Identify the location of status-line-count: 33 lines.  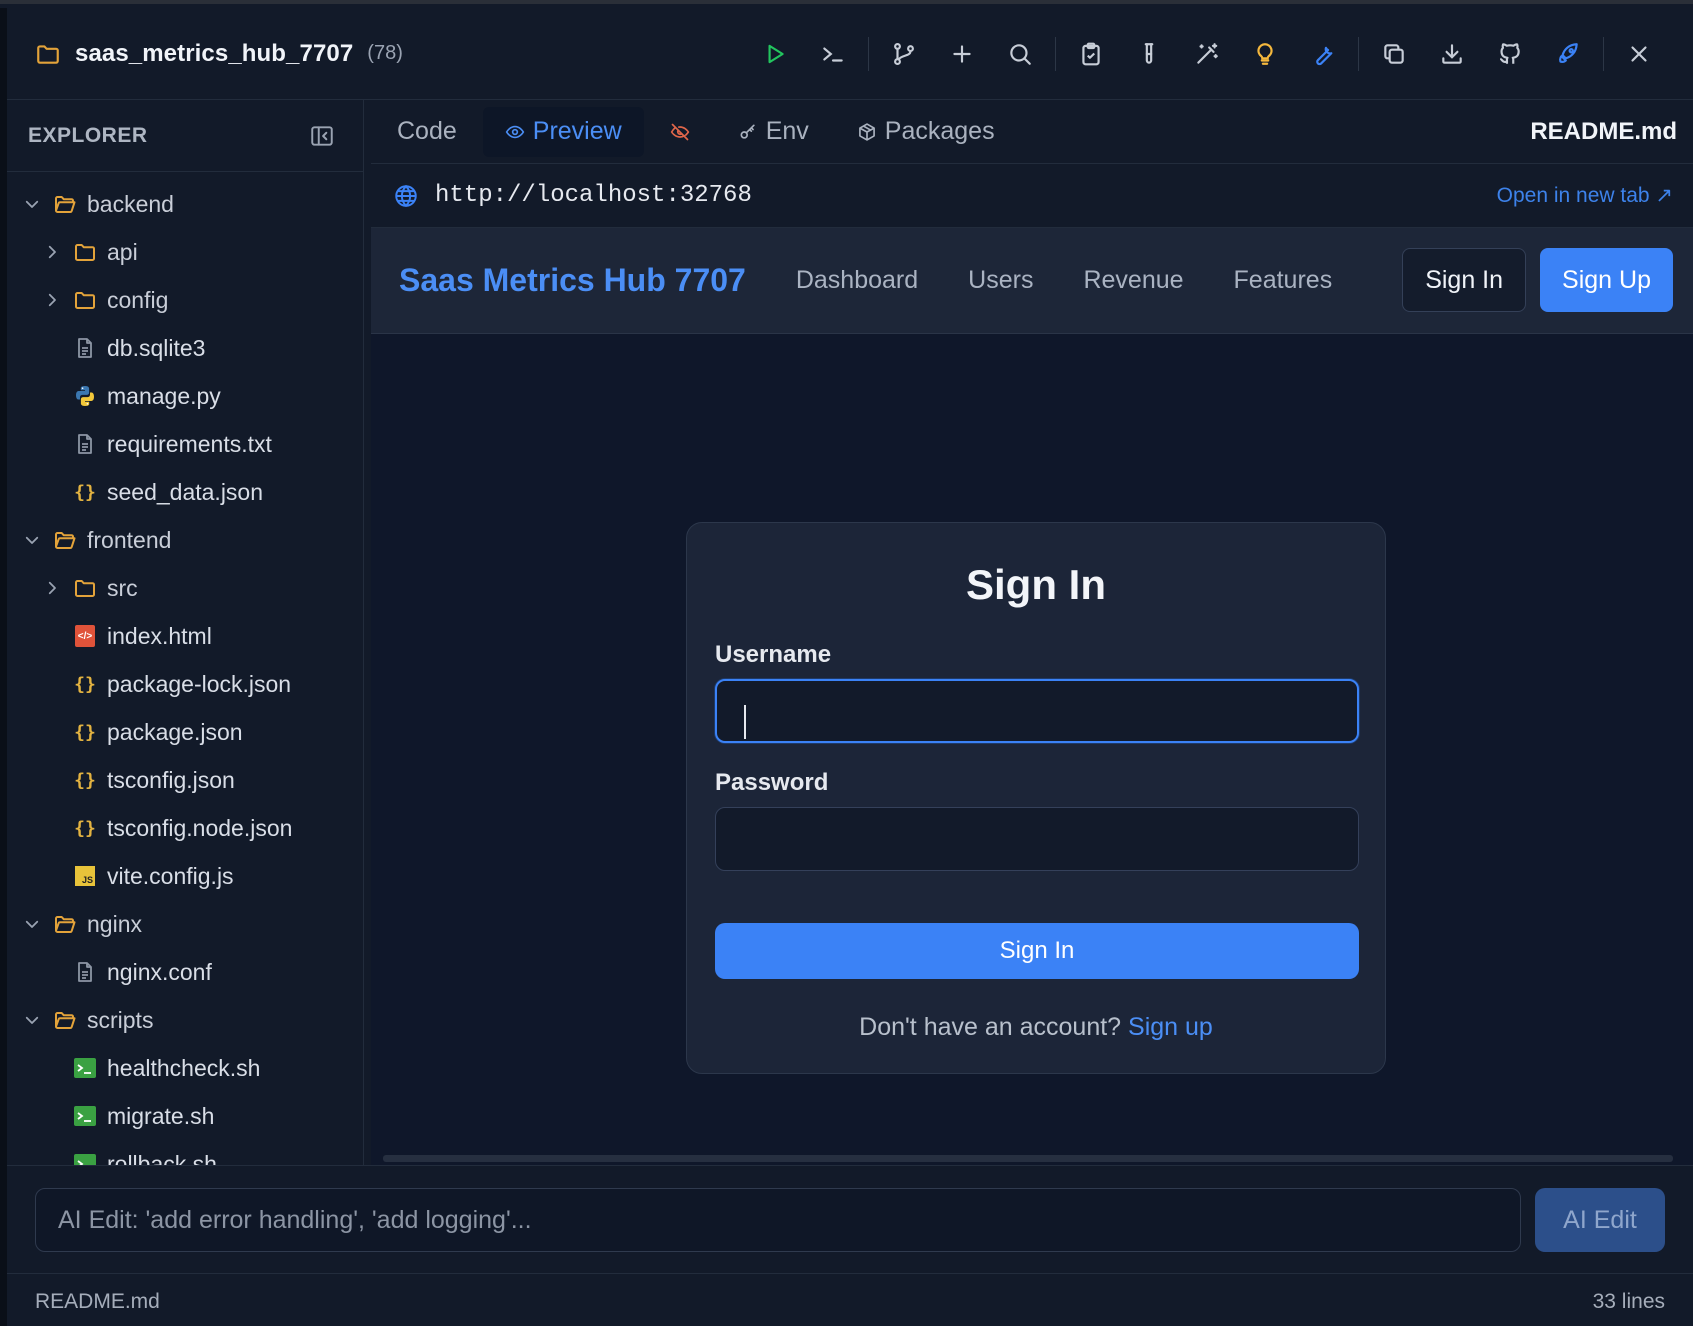
(1628, 1301).